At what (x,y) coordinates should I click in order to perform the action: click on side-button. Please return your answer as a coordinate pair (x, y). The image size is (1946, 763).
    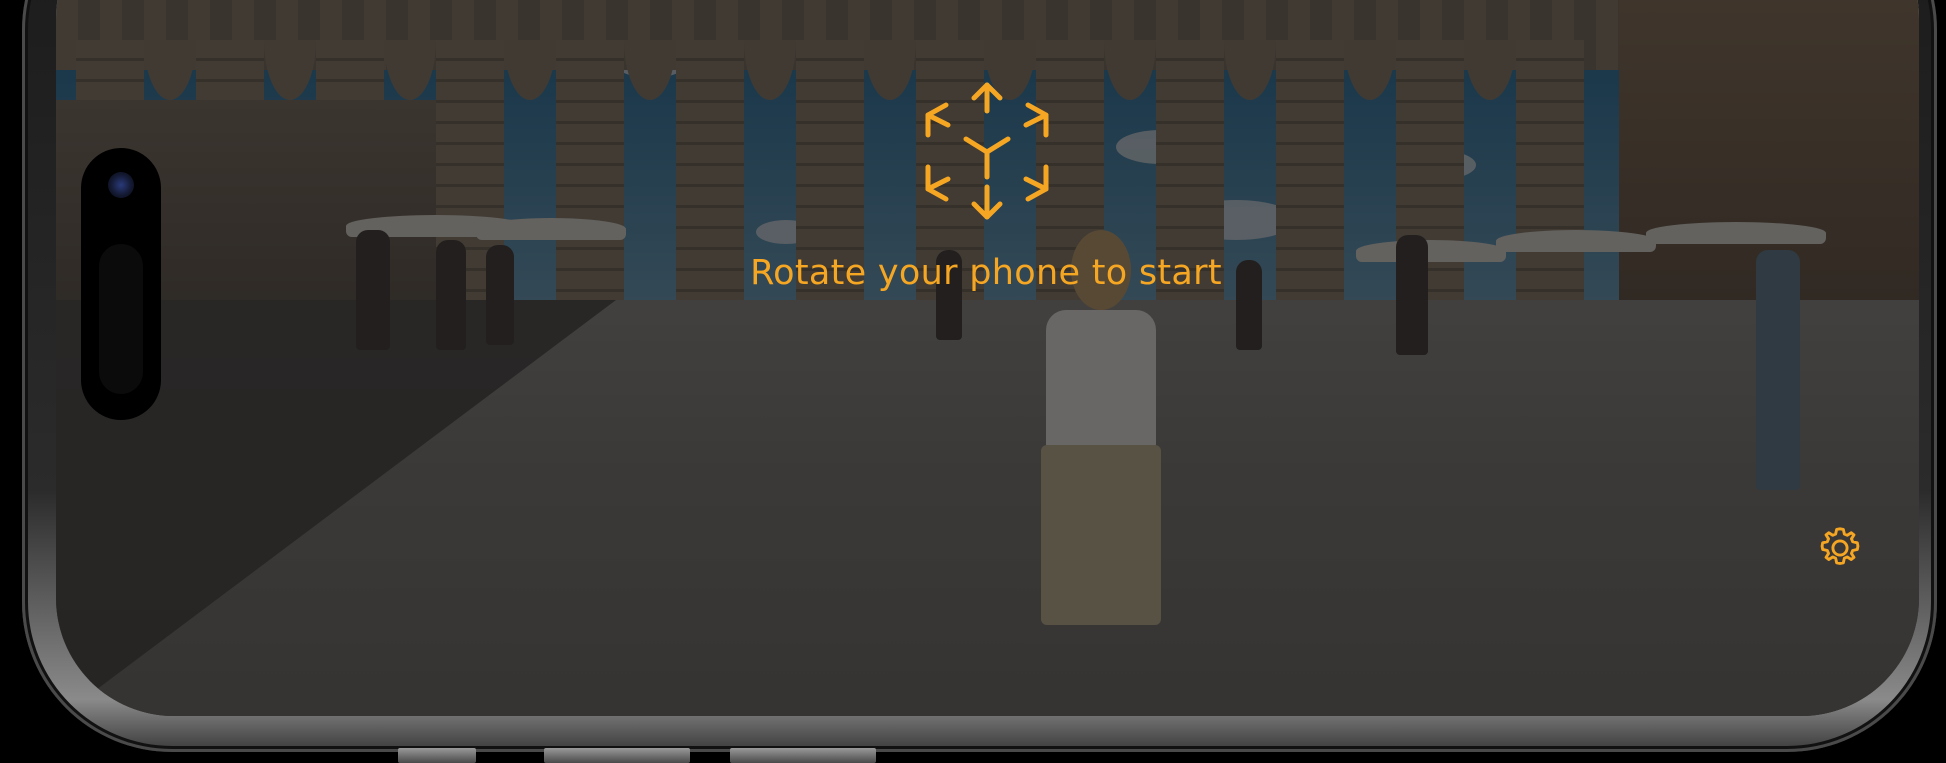
    Looking at the image, I should click on (803, 755).